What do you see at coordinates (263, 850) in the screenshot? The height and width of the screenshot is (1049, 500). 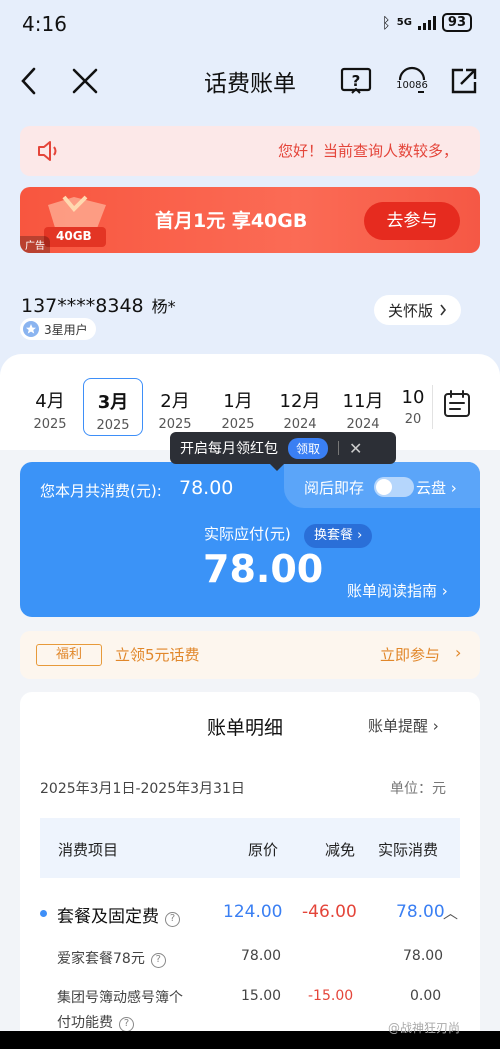 I see `header-original: 原价` at bounding box center [263, 850].